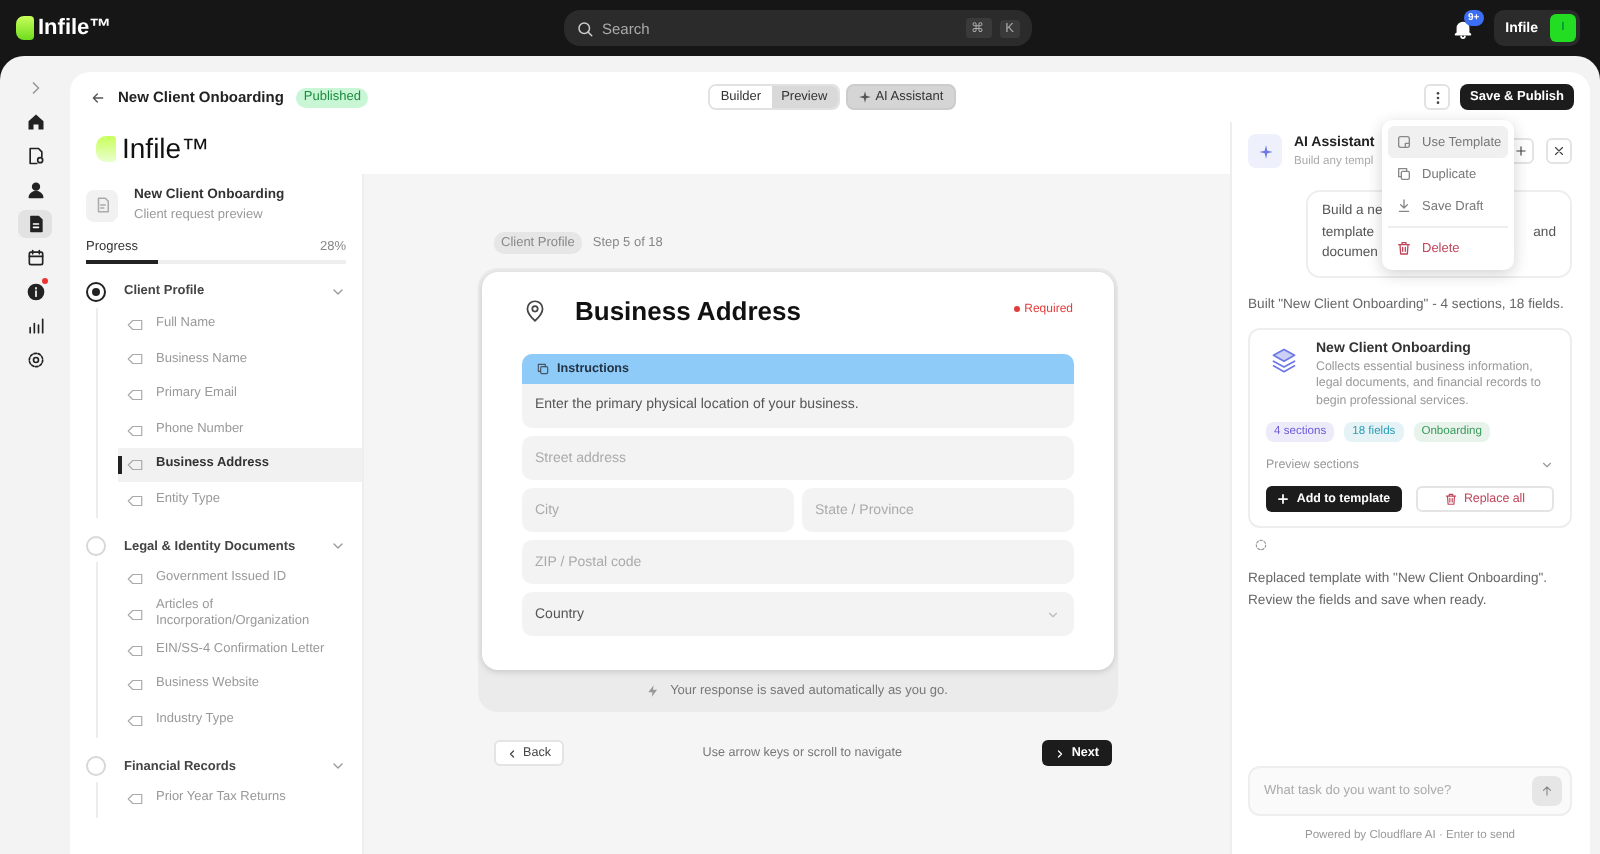 This screenshot has height=854, width=1600. What do you see at coordinates (1059, 753) in the screenshot?
I see `chevron-right-icon` at bounding box center [1059, 753].